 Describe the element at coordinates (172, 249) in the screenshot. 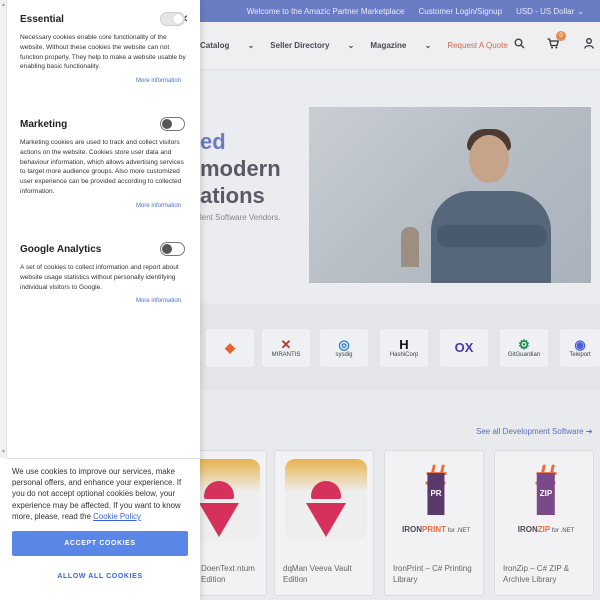

I see `google-analytics-toggle` at that location.